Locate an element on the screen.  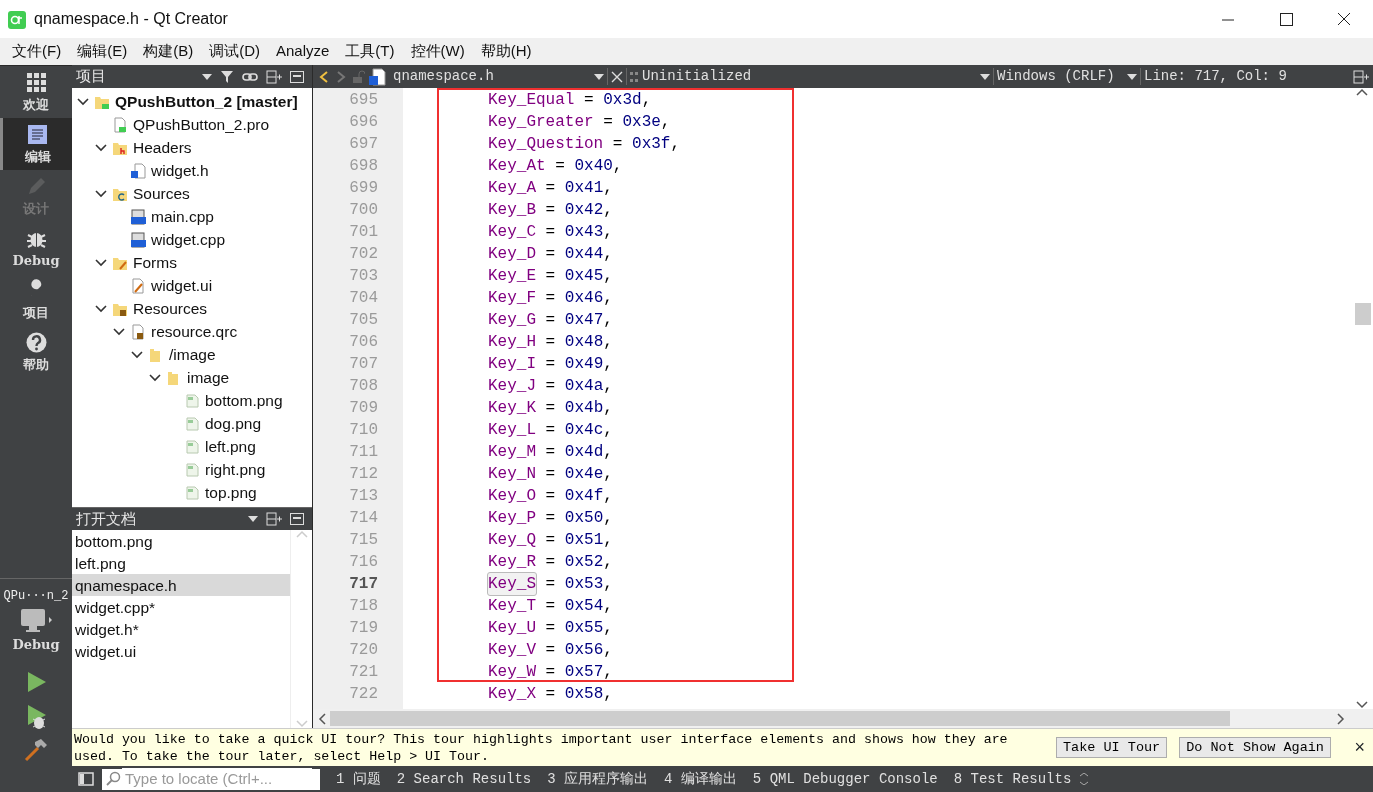
close-icon is located at coordinates (617, 76).